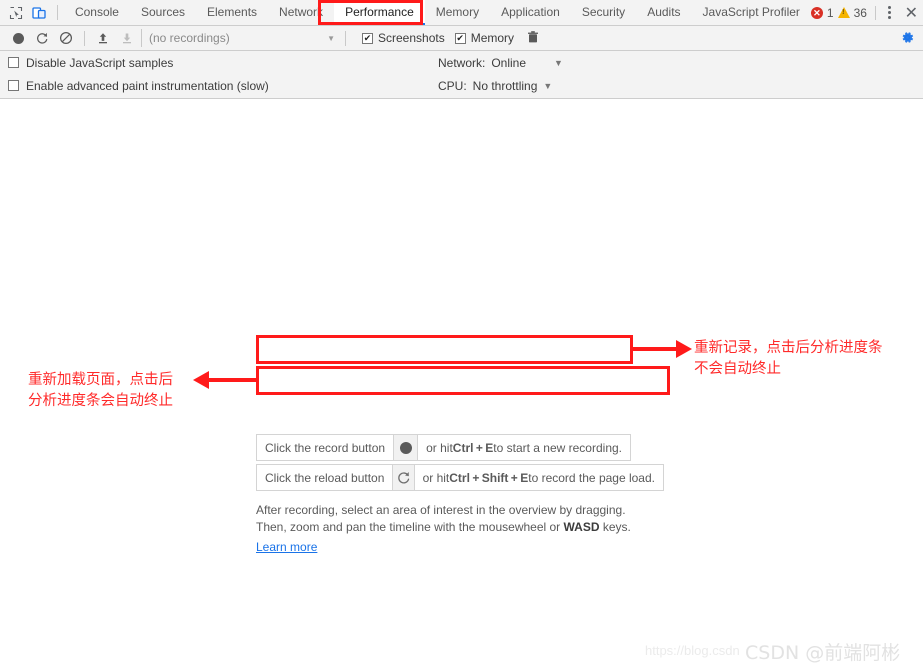 Image resolution: width=923 pixels, height=665 pixels. Describe the element at coordinates (462, 62) in the screenshot. I see `network-label: Network:` at that location.